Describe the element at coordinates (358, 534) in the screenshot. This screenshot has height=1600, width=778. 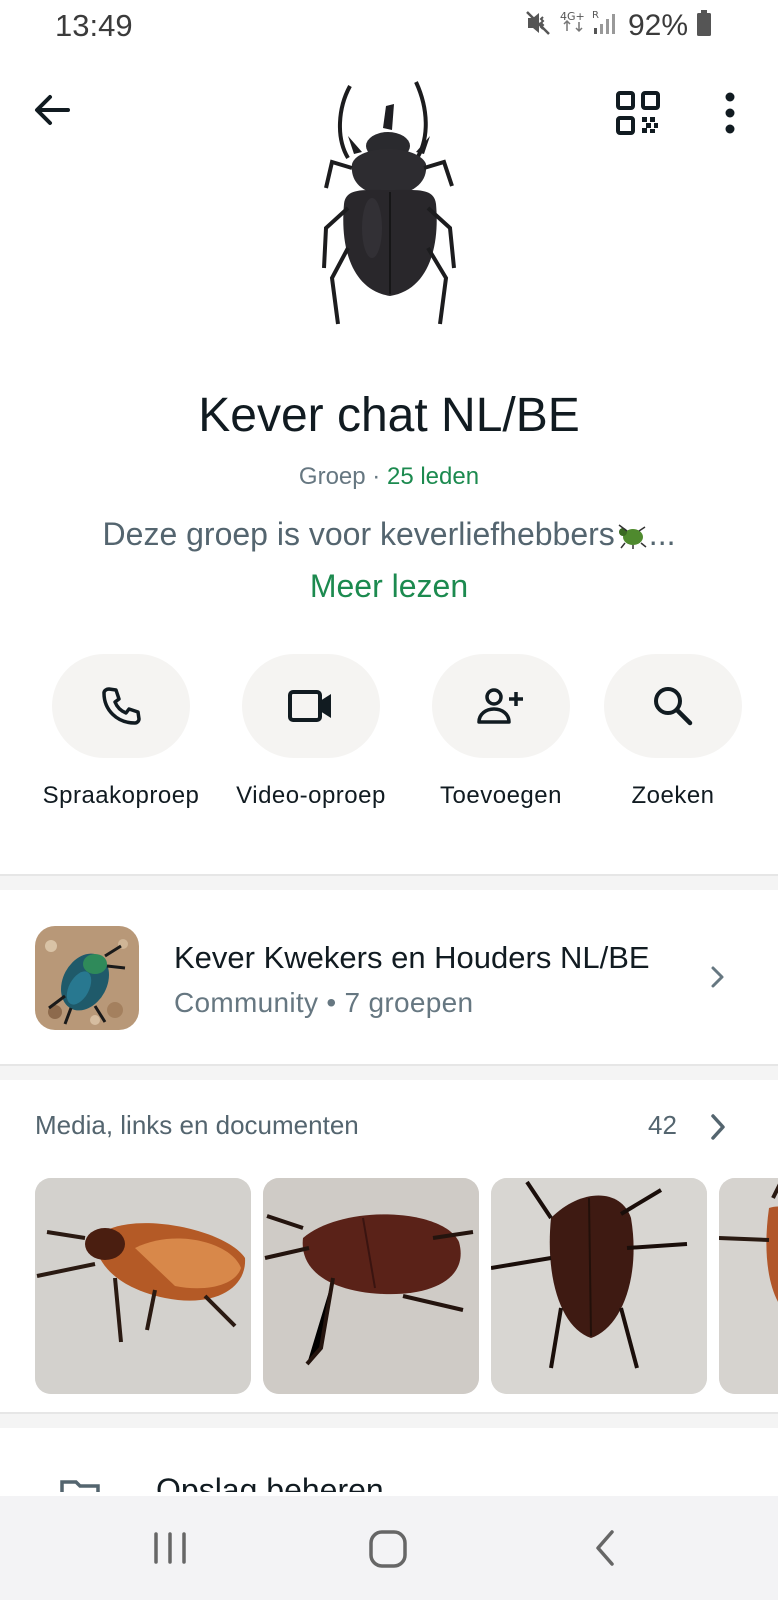
I see `group-description-text: Deze groep is voor keverliefhebbers` at that location.